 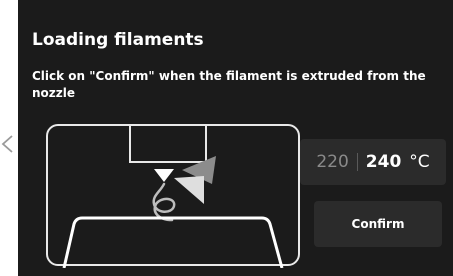 What do you see at coordinates (173, 242) in the screenshot?
I see `print-bed` at bounding box center [173, 242].